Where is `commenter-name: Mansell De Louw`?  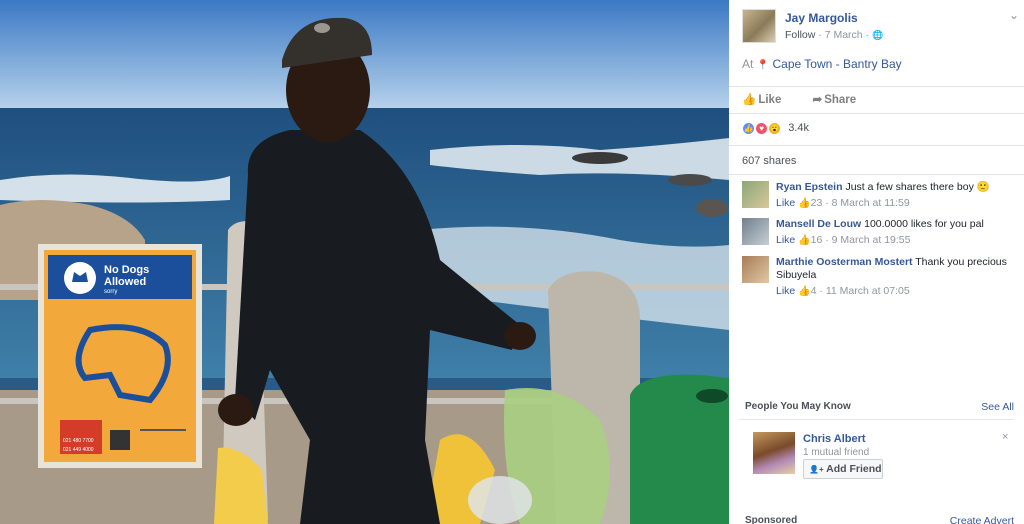 commenter-name: Mansell De Louw is located at coordinates (818, 224).